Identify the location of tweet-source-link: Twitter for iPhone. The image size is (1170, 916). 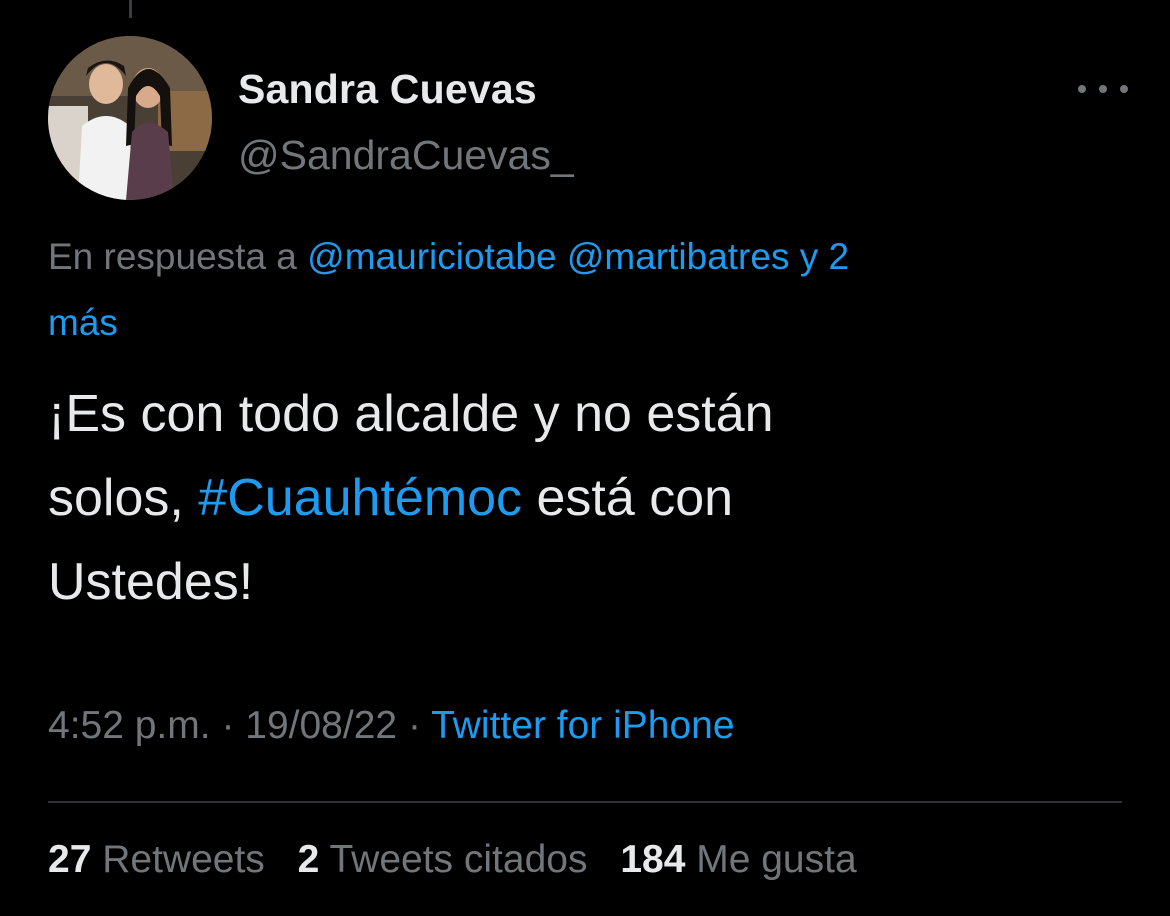
(582, 725).